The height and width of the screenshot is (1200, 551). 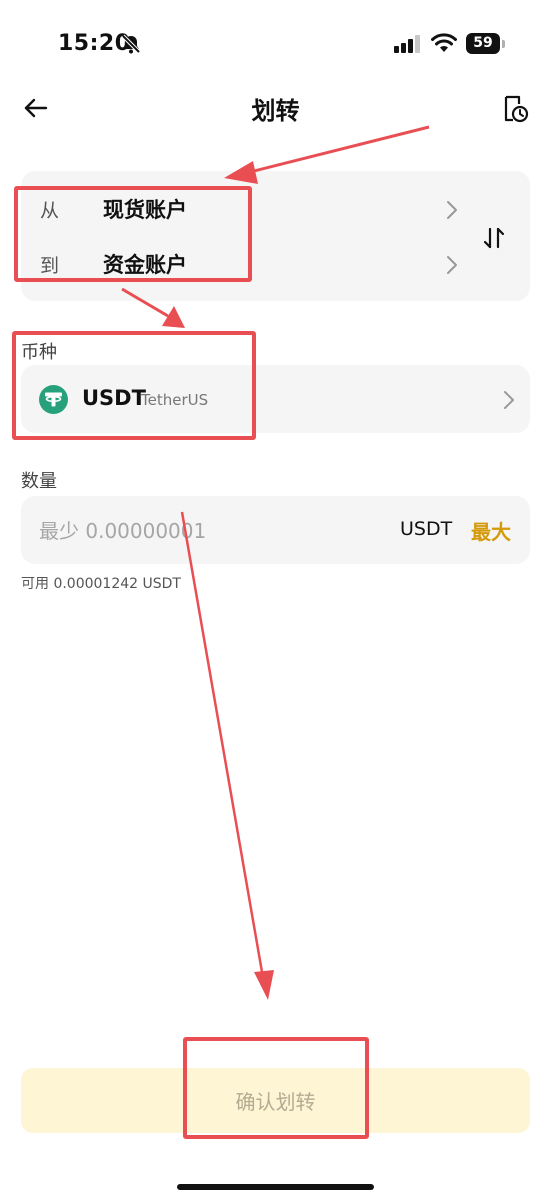 What do you see at coordinates (131, 44) in the screenshot?
I see `bell-muted-icon` at bounding box center [131, 44].